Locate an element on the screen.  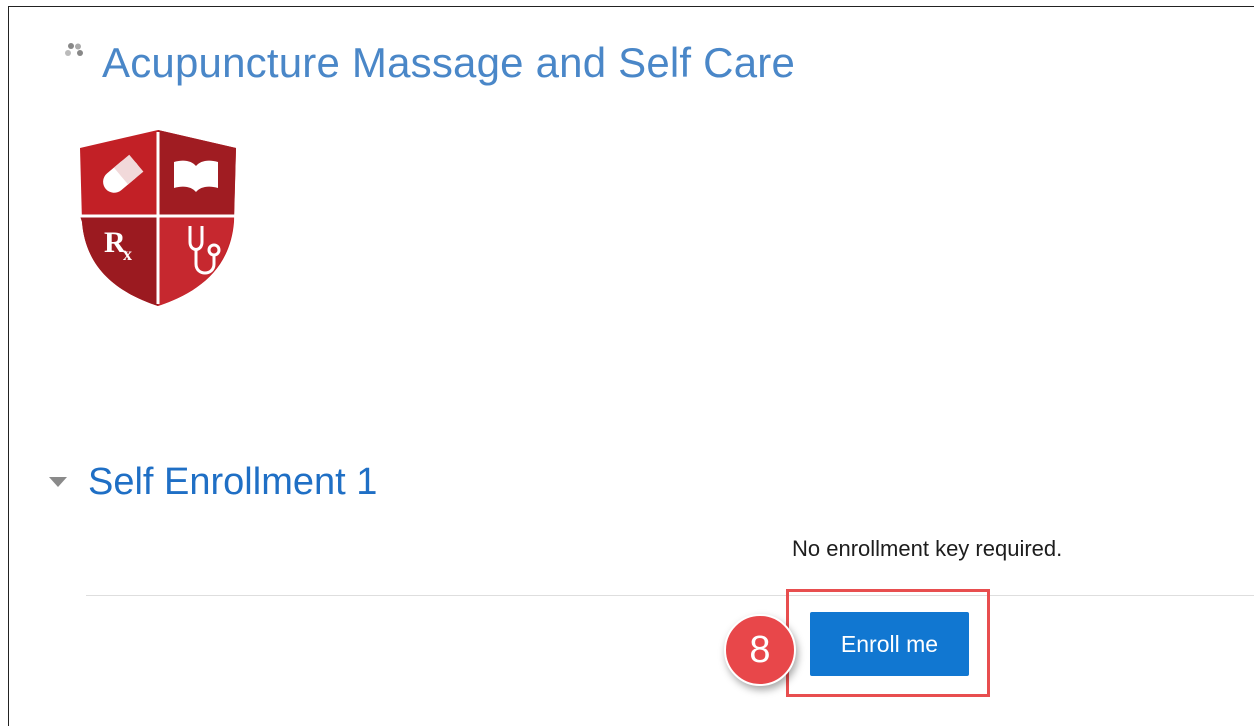
section-header: Self Enrollment 1 is located at coordinates (212, 482).